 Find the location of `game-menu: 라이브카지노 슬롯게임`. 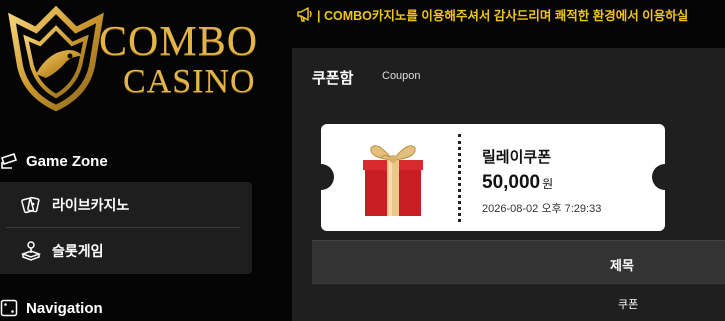

game-menu: 라이브카지노 슬롯게임 is located at coordinates (126, 228).